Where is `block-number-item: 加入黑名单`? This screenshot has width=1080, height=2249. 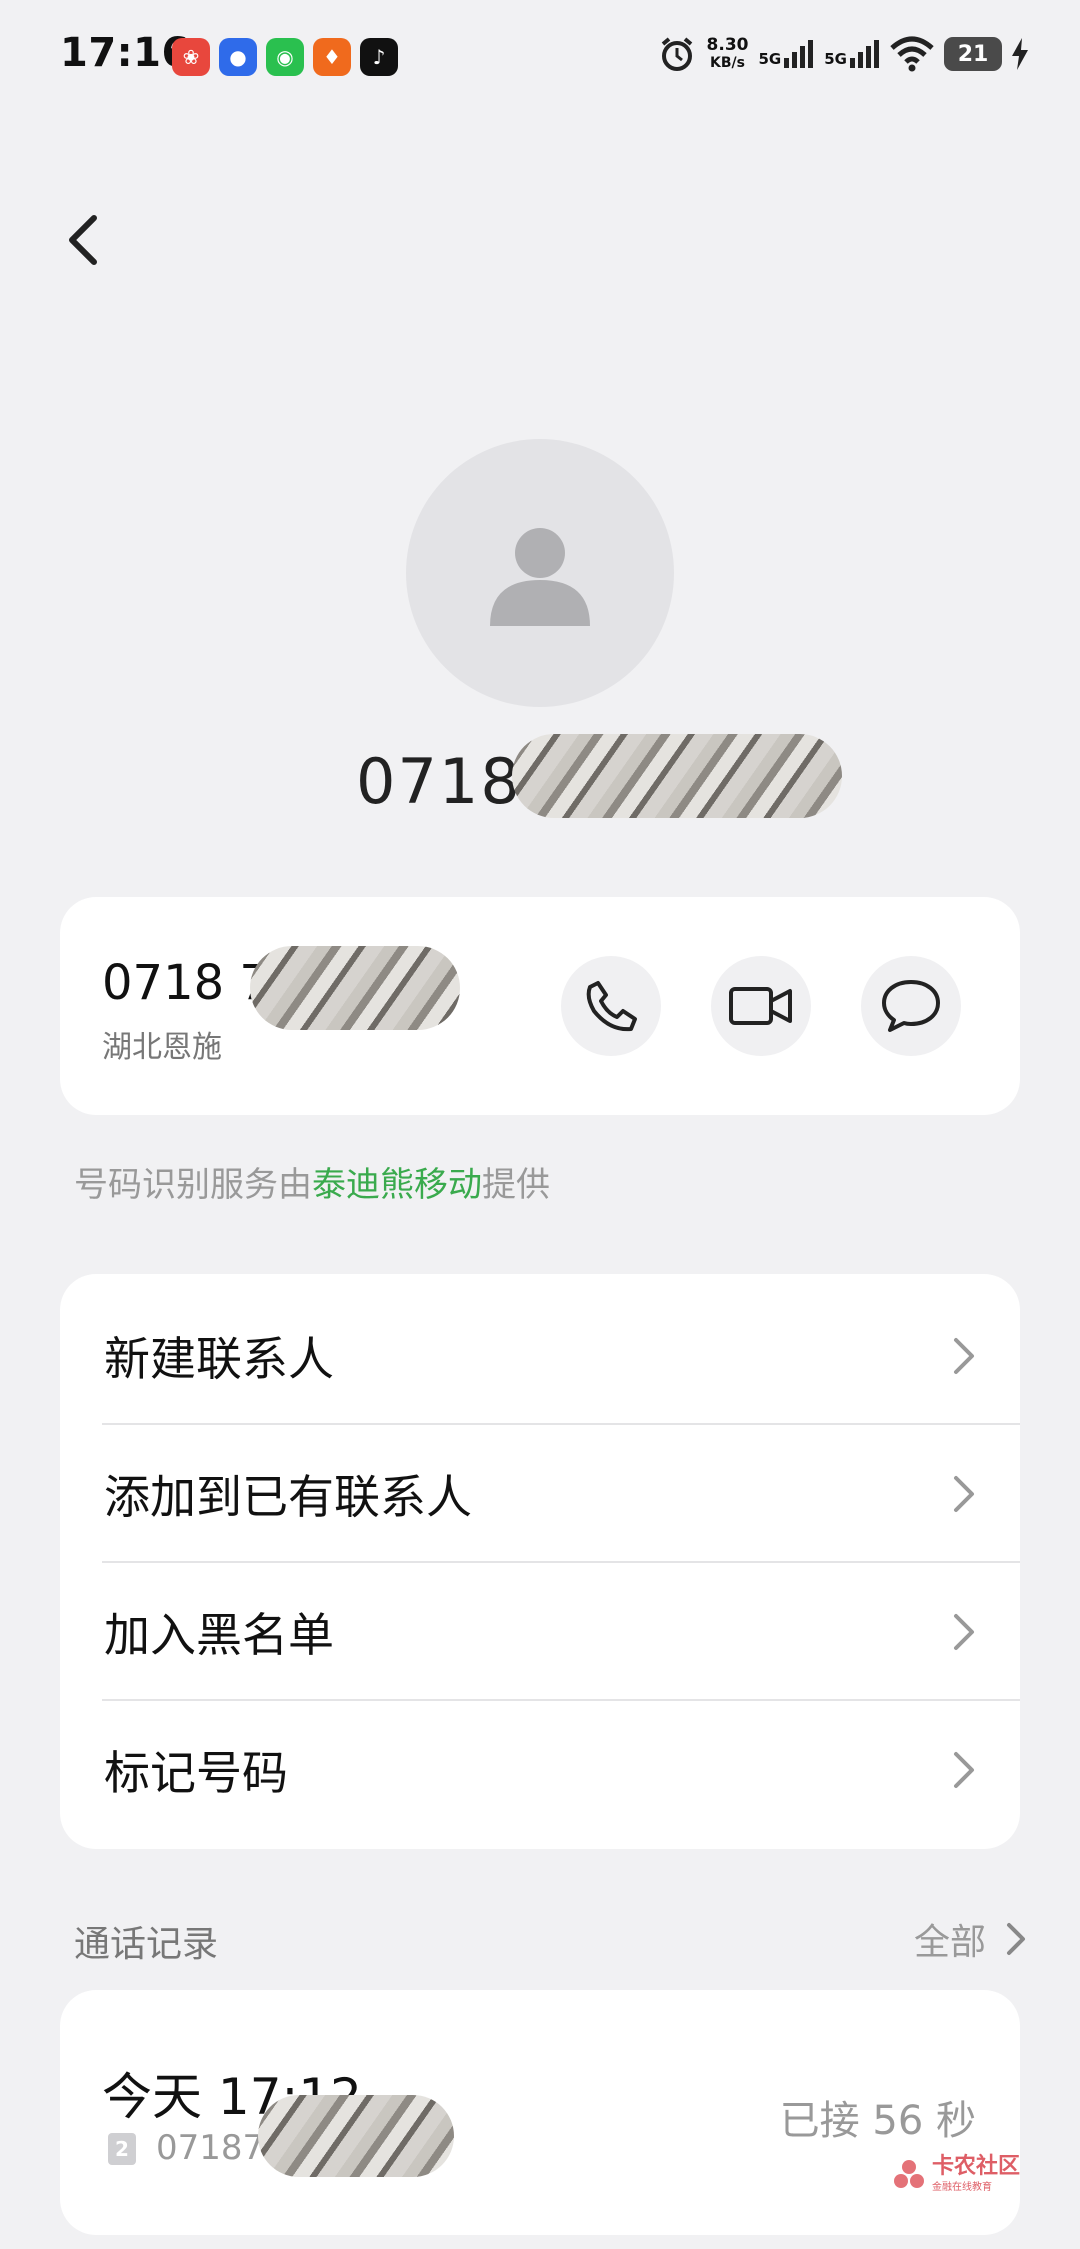 block-number-item: 加入黑名单 is located at coordinates (540, 1632).